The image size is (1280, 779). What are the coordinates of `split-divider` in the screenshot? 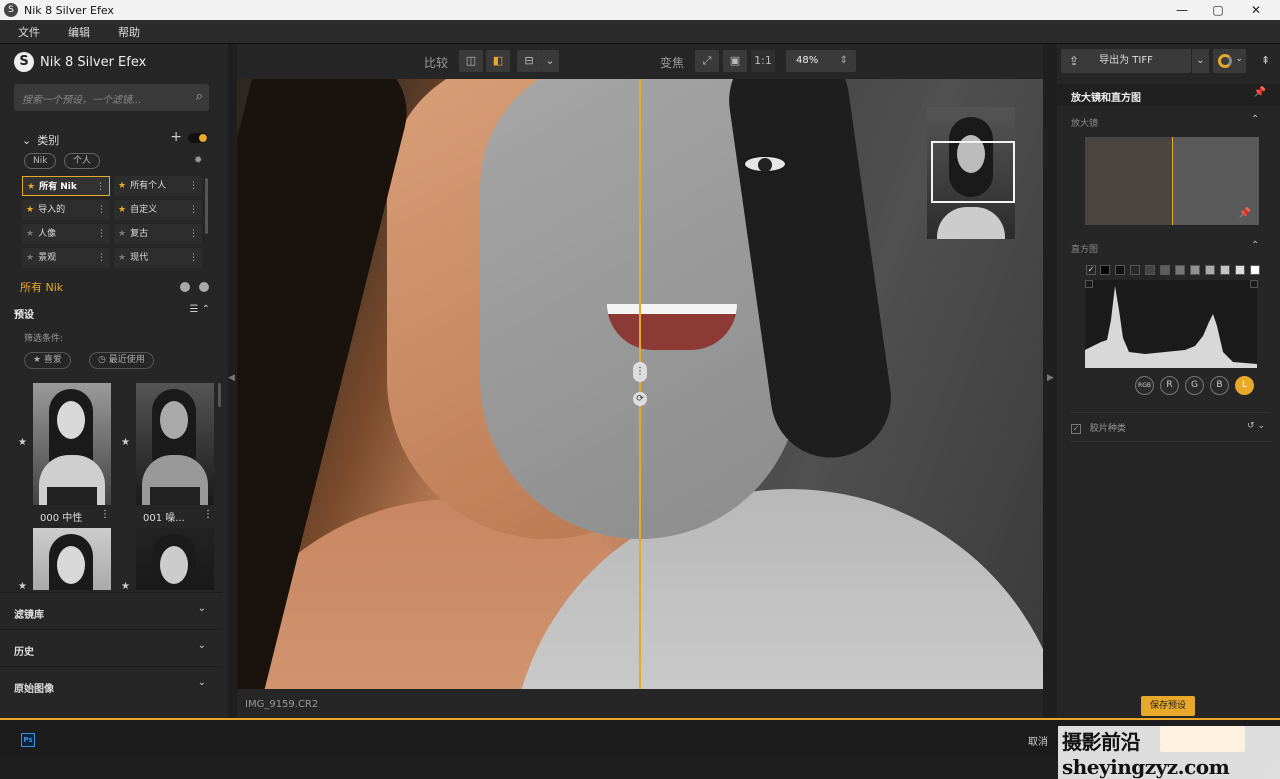 It's located at (640, 384).